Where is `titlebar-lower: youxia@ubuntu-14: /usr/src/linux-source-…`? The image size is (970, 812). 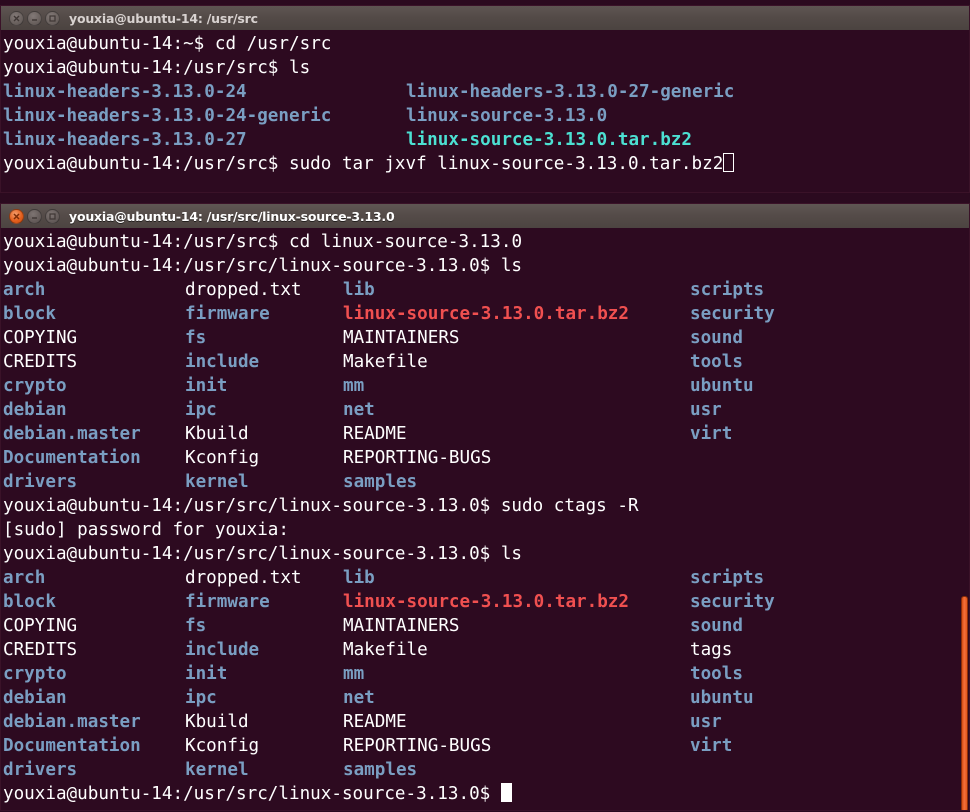 titlebar-lower: youxia@ubuntu-14: /usr/src/linux-source-… is located at coordinates (485, 216).